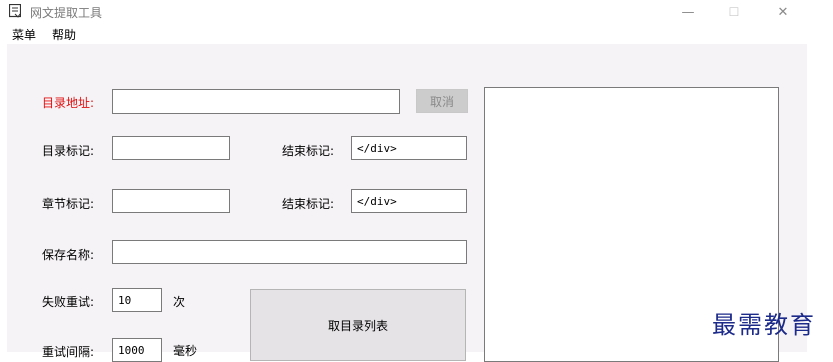  I want to click on window-title: 网文提取工具, so click(66, 13).